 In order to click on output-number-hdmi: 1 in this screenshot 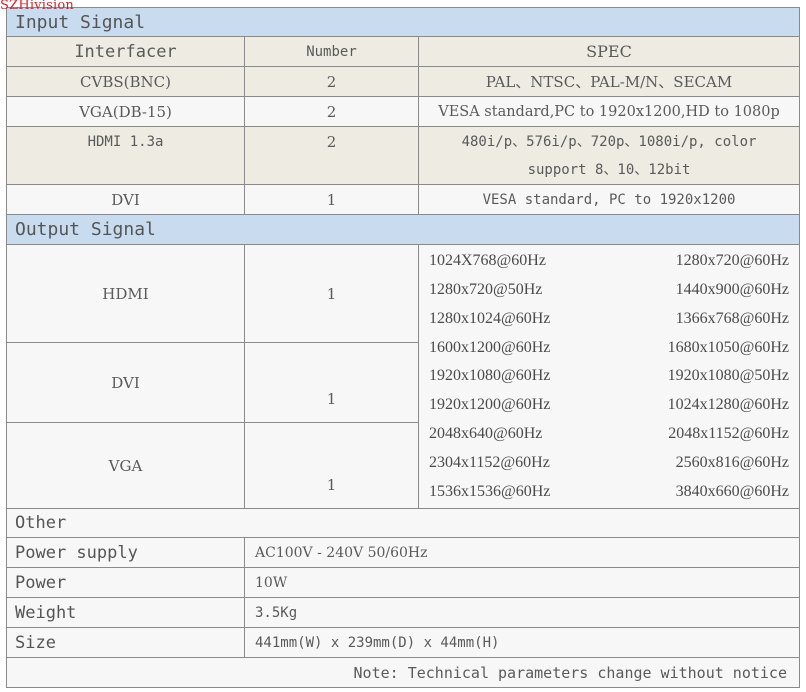, I will do `click(332, 294)`.